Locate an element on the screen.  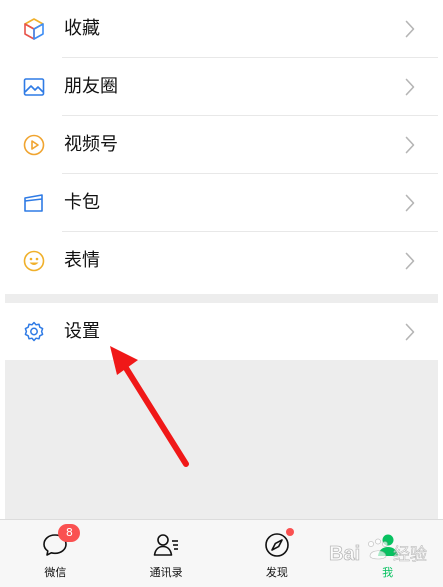
moments-photo-icon is located at coordinates (34, 87).